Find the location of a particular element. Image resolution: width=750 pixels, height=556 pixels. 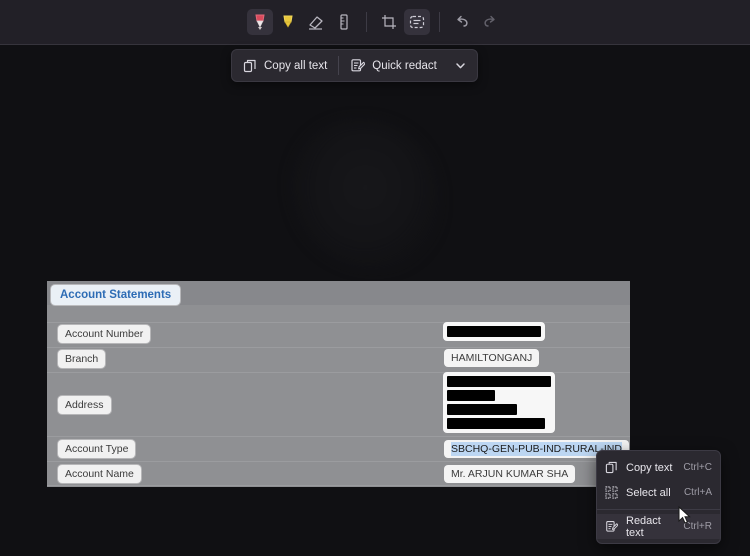

field-value-account-number-redacted is located at coordinates (494, 331).